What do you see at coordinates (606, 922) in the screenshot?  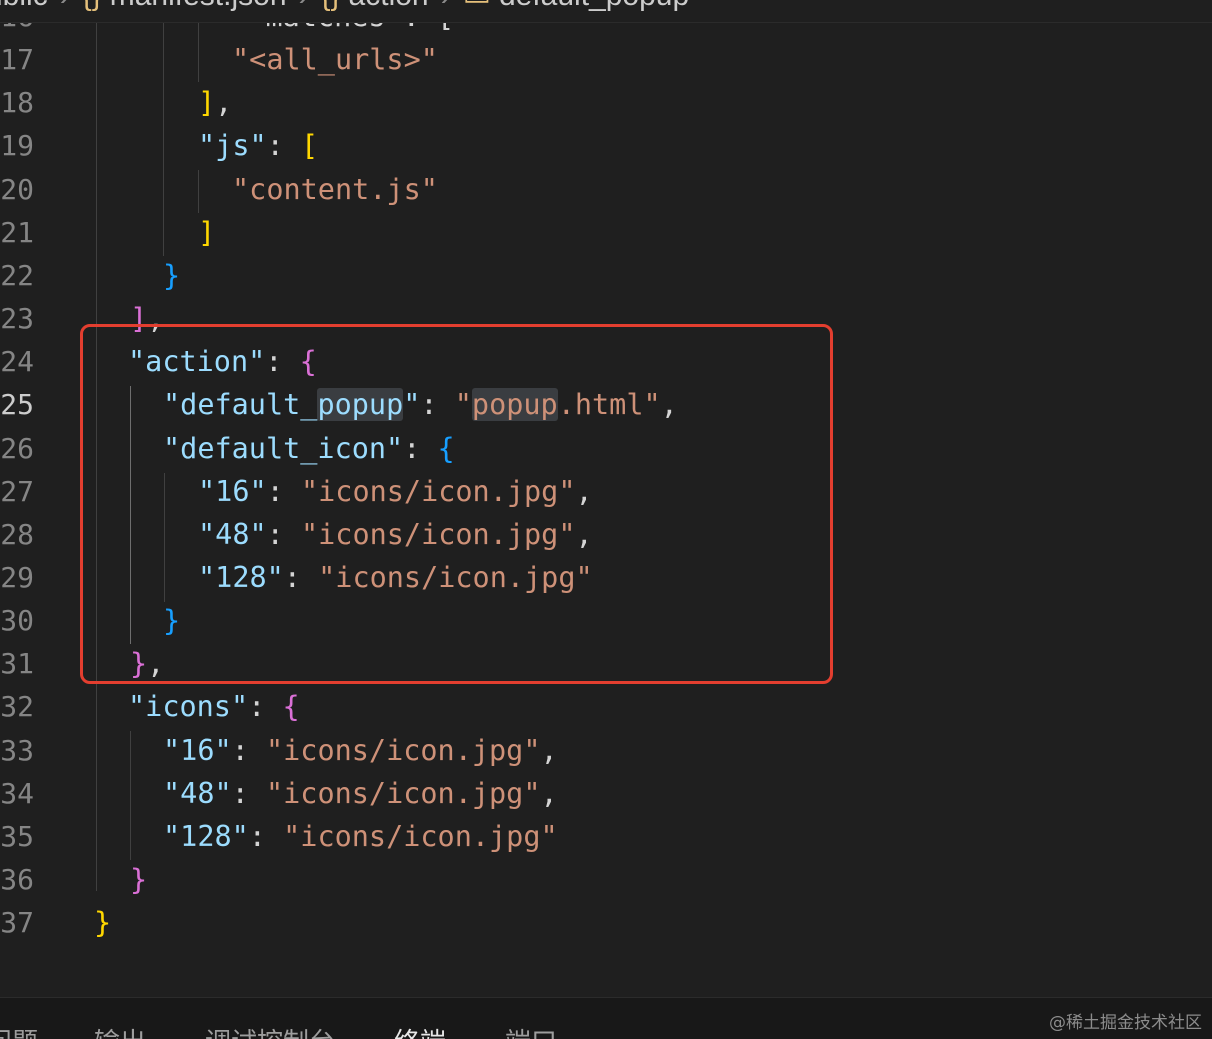 I see `code-line: 37}` at bounding box center [606, 922].